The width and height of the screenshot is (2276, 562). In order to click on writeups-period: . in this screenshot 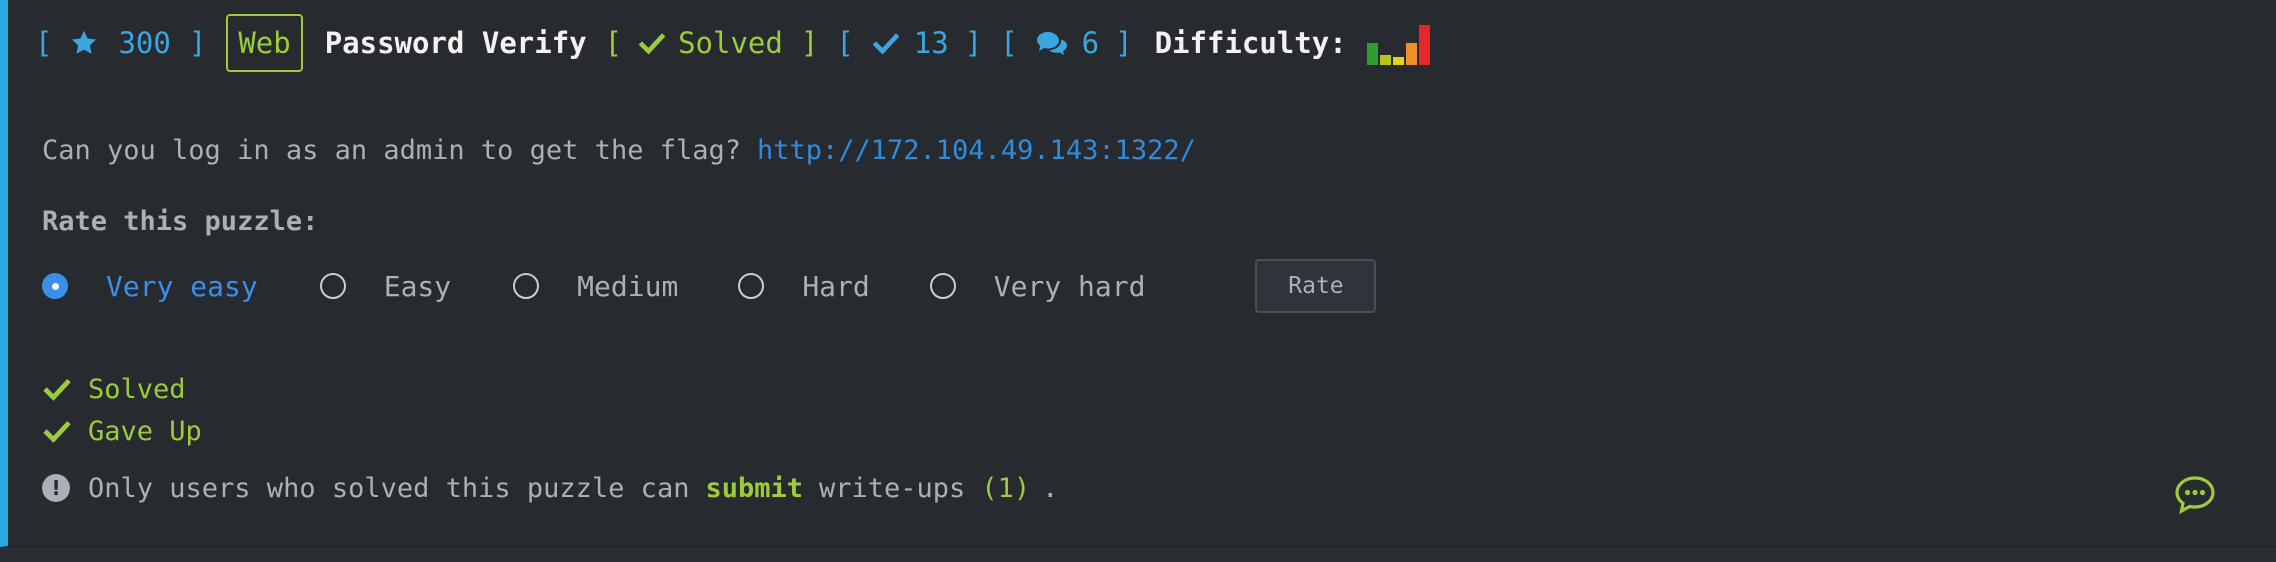, I will do `click(1050, 488)`.